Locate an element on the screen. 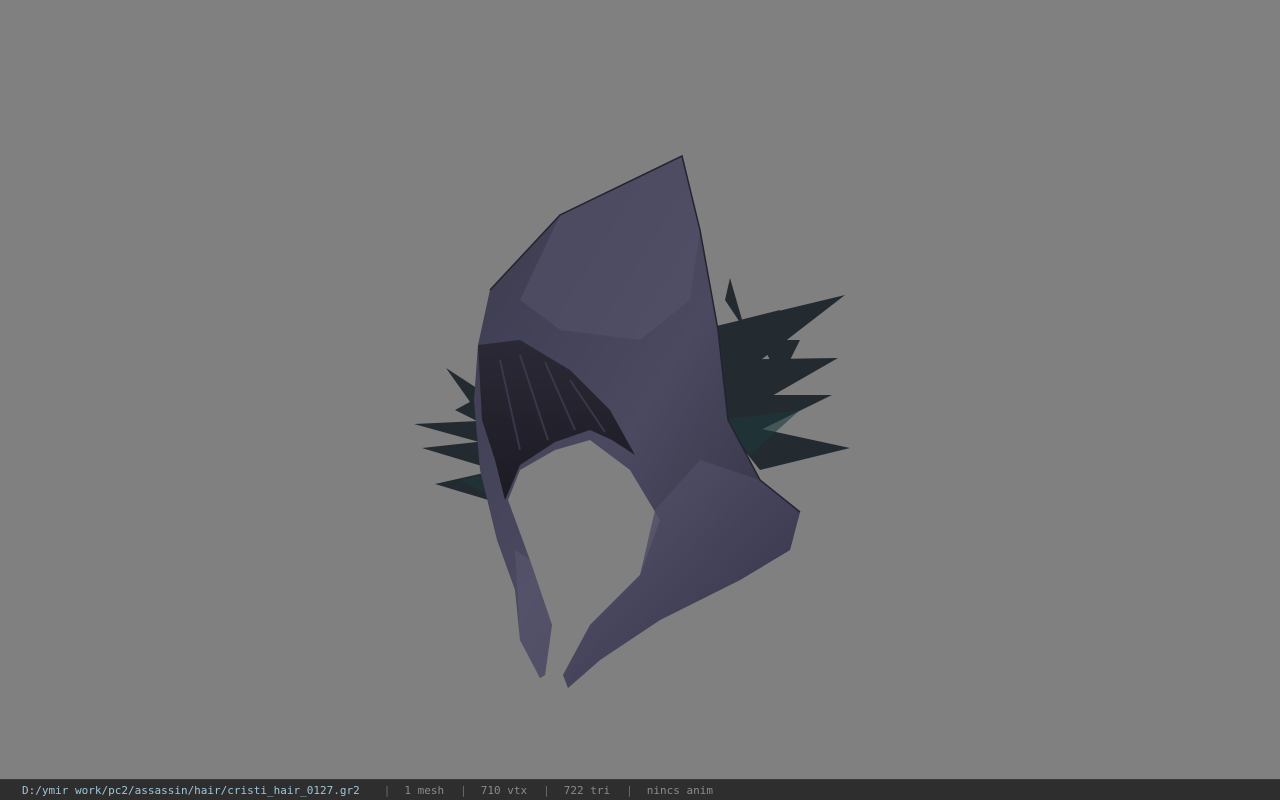 Image resolution: width=1280 pixels, height=800 pixels. triangle-count: 722 tri is located at coordinates (587, 790).